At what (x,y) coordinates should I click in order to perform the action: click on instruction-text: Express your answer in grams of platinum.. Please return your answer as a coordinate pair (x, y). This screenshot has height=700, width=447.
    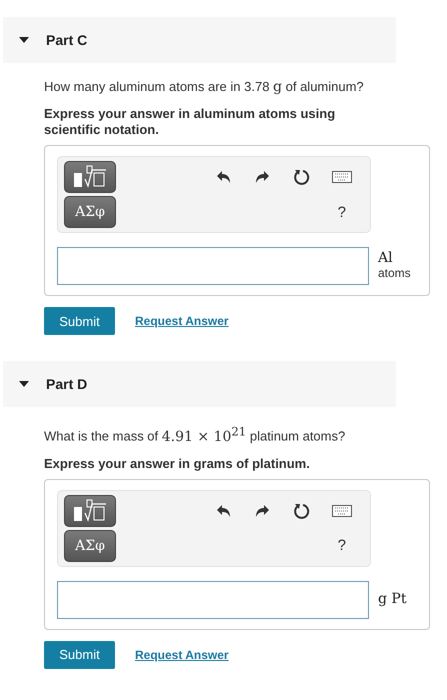
    Looking at the image, I should click on (177, 464).